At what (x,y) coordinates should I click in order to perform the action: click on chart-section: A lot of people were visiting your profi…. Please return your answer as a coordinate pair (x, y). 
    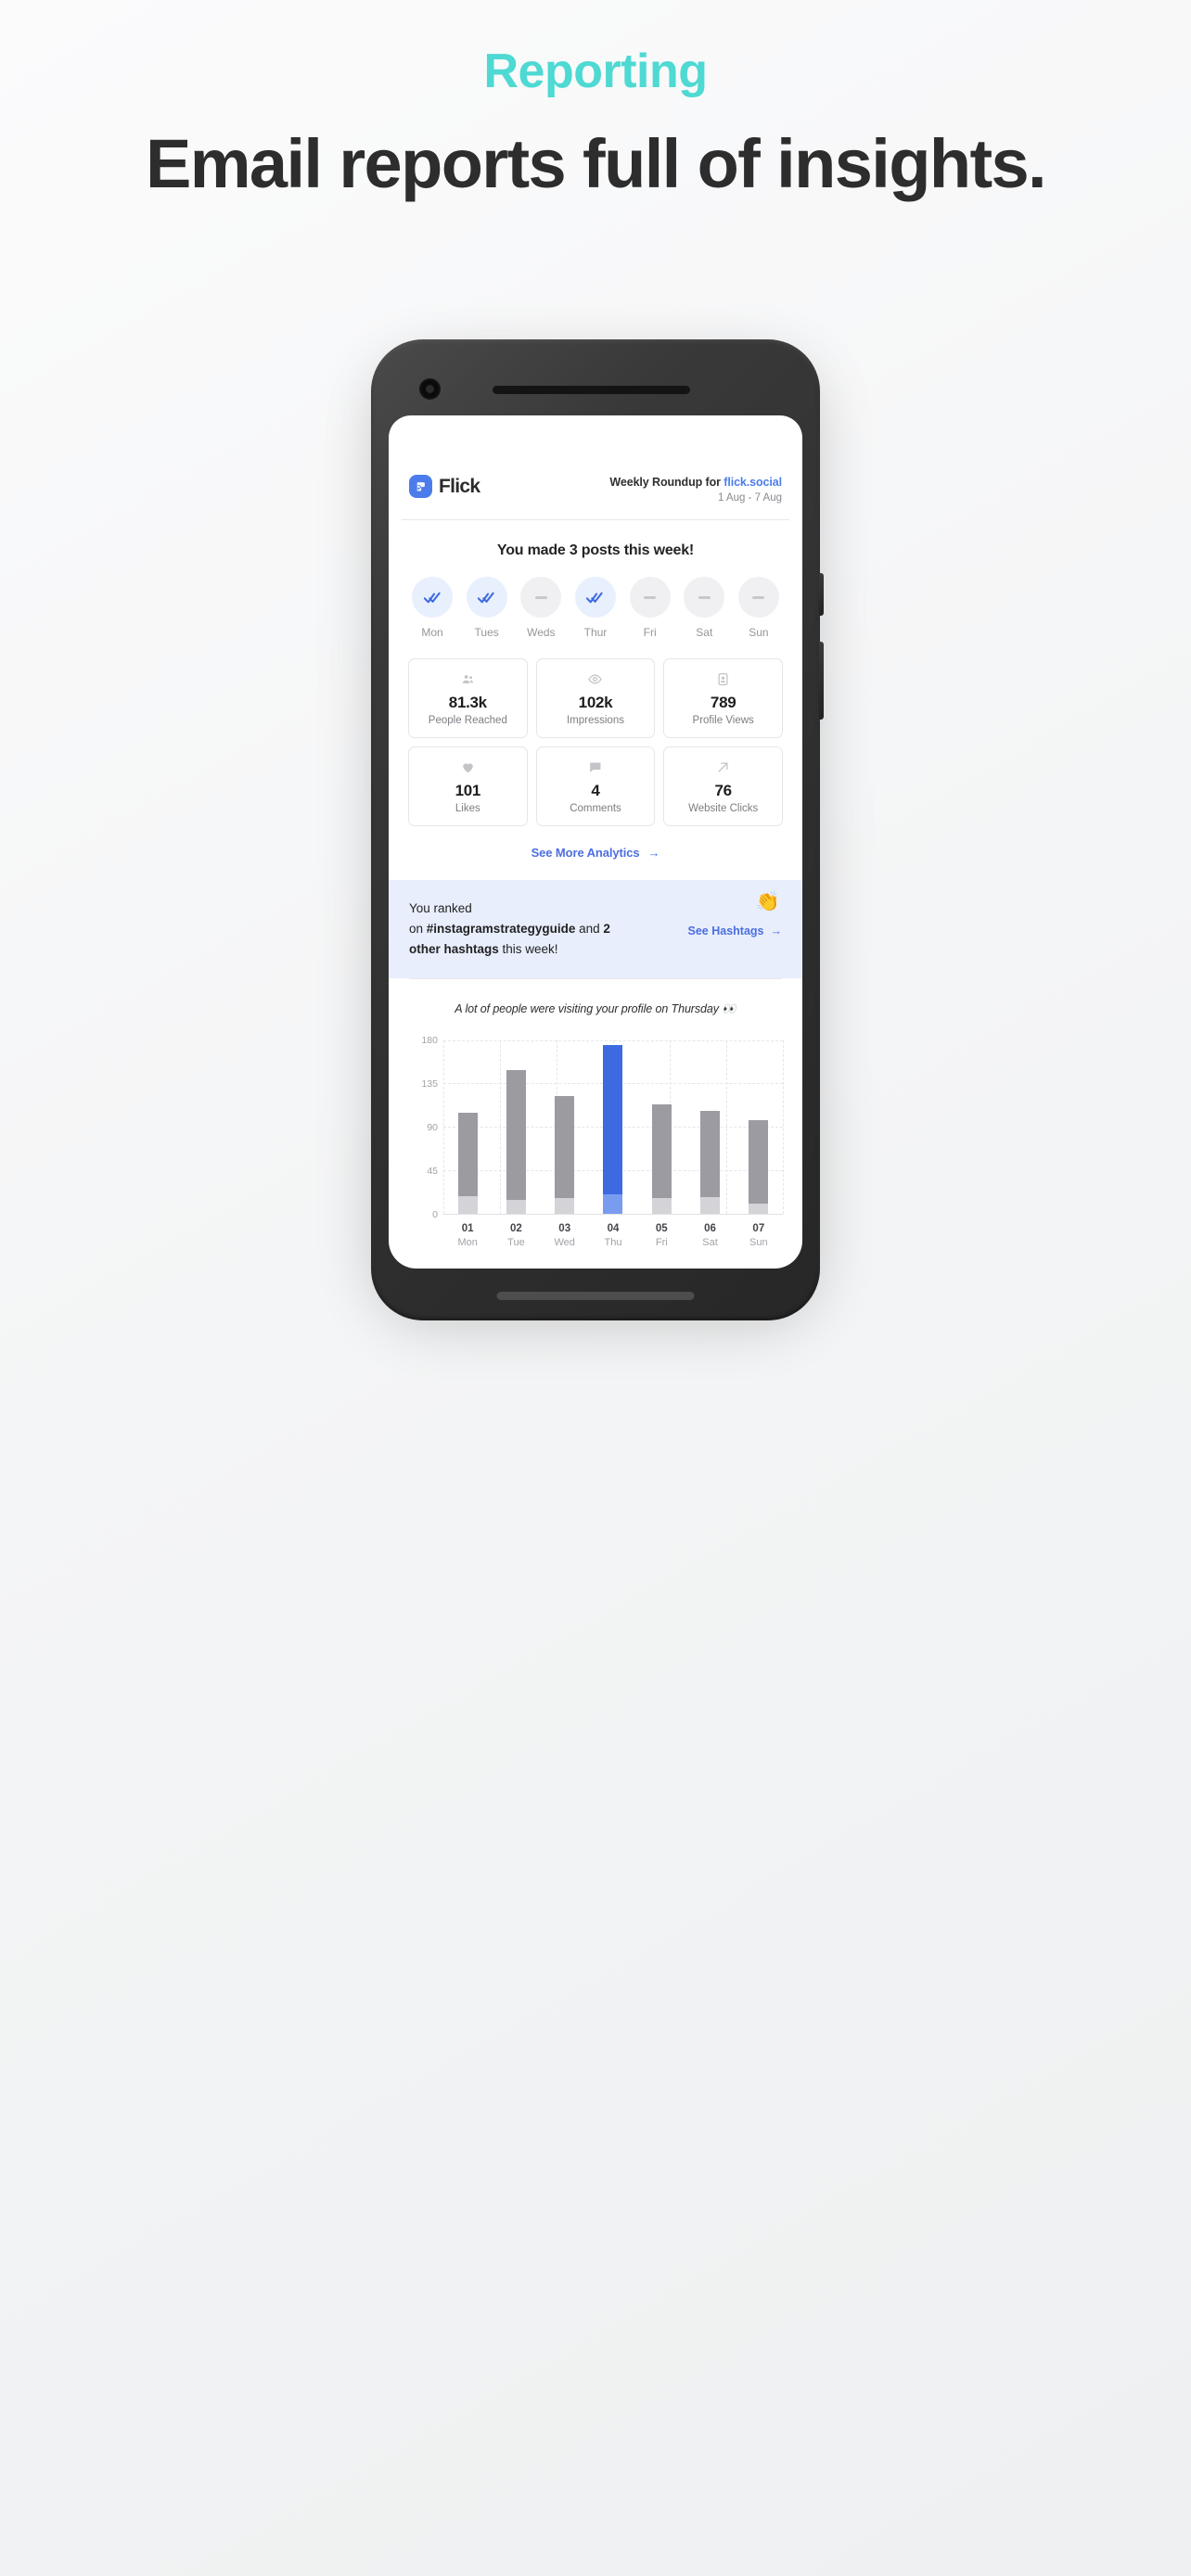
    Looking at the image, I should click on (595, 1112).